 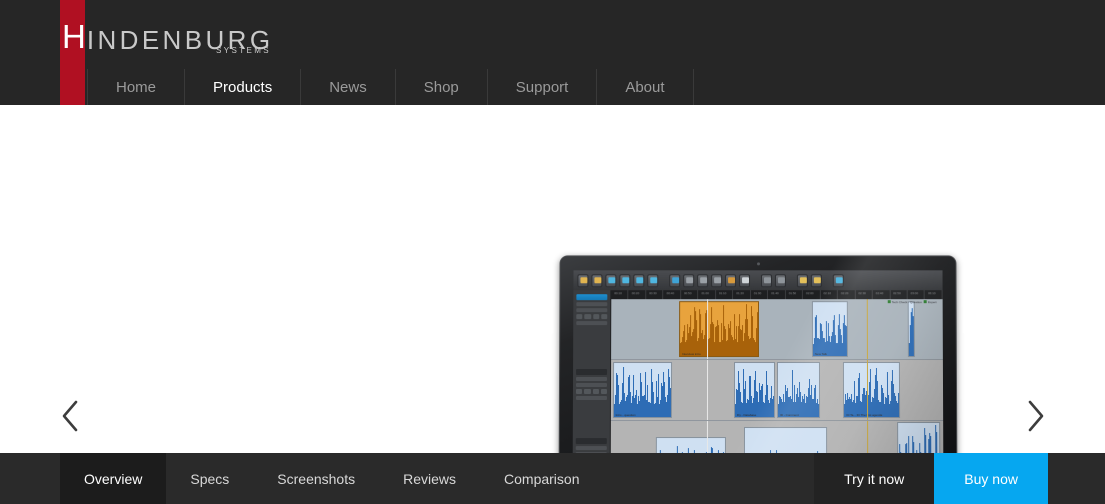 What do you see at coordinates (777, 330) in the screenshot?
I see `track-row-1: Interview intro New Talk` at bounding box center [777, 330].